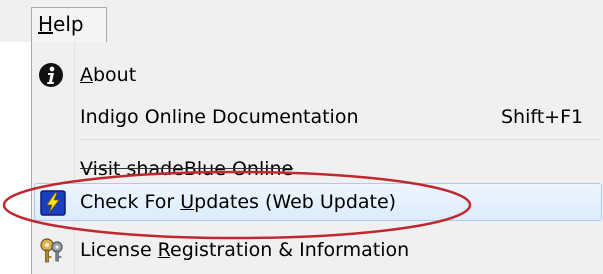 The width and height of the screenshot is (603, 274). Describe the element at coordinates (53, 203) in the screenshot. I see `lightning-icon` at that location.